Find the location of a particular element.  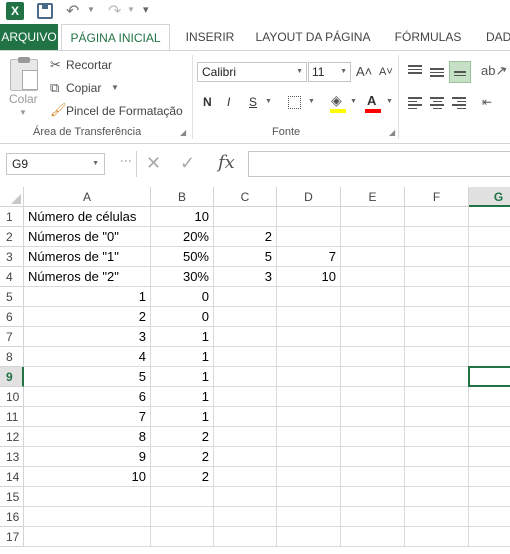

redo-icon: ↷ is located at coordinates (114, 11).